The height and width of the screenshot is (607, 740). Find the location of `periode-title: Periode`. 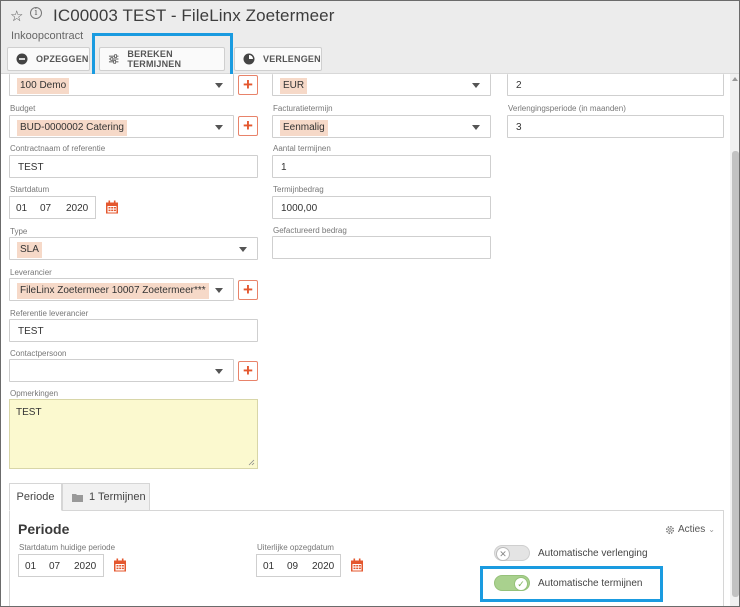

periode-title: Periode is located at coordinates (44, 529).